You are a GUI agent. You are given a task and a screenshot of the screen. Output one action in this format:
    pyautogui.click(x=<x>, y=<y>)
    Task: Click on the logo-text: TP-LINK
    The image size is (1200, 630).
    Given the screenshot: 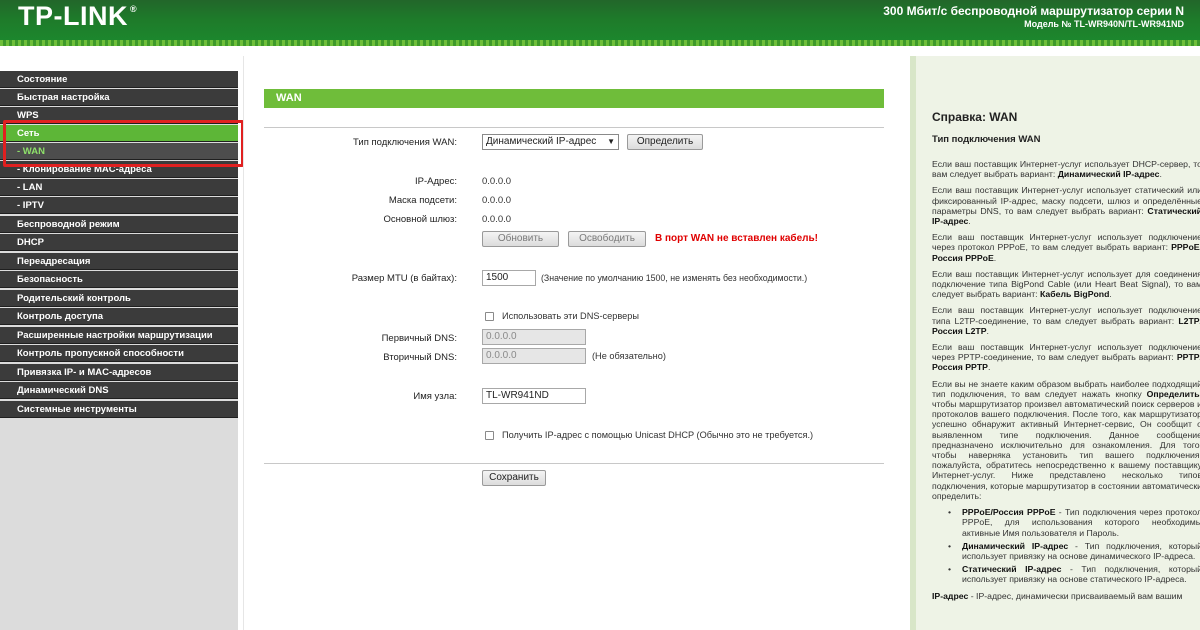 What is the action you would take?
    pyautogui.click(x=73, y=16)
    